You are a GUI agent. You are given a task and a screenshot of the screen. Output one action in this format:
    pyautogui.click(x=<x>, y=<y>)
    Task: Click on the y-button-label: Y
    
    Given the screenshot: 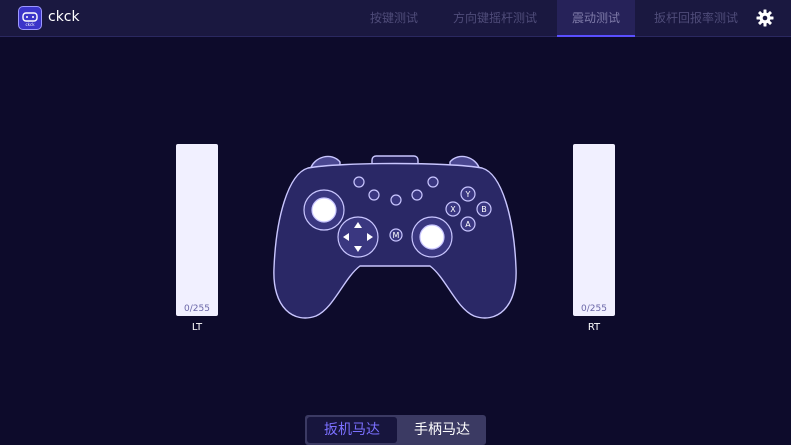 What is the action you would take?
    pyautogui.click(x=468, y=194)
    